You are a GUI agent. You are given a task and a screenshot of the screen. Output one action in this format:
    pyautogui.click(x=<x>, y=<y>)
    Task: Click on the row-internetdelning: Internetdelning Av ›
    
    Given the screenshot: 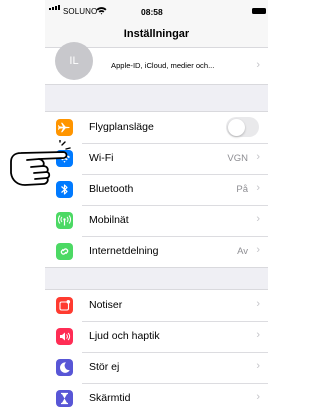 What is the action you would take?
    pyautogui.click(x=156, y=251)
    